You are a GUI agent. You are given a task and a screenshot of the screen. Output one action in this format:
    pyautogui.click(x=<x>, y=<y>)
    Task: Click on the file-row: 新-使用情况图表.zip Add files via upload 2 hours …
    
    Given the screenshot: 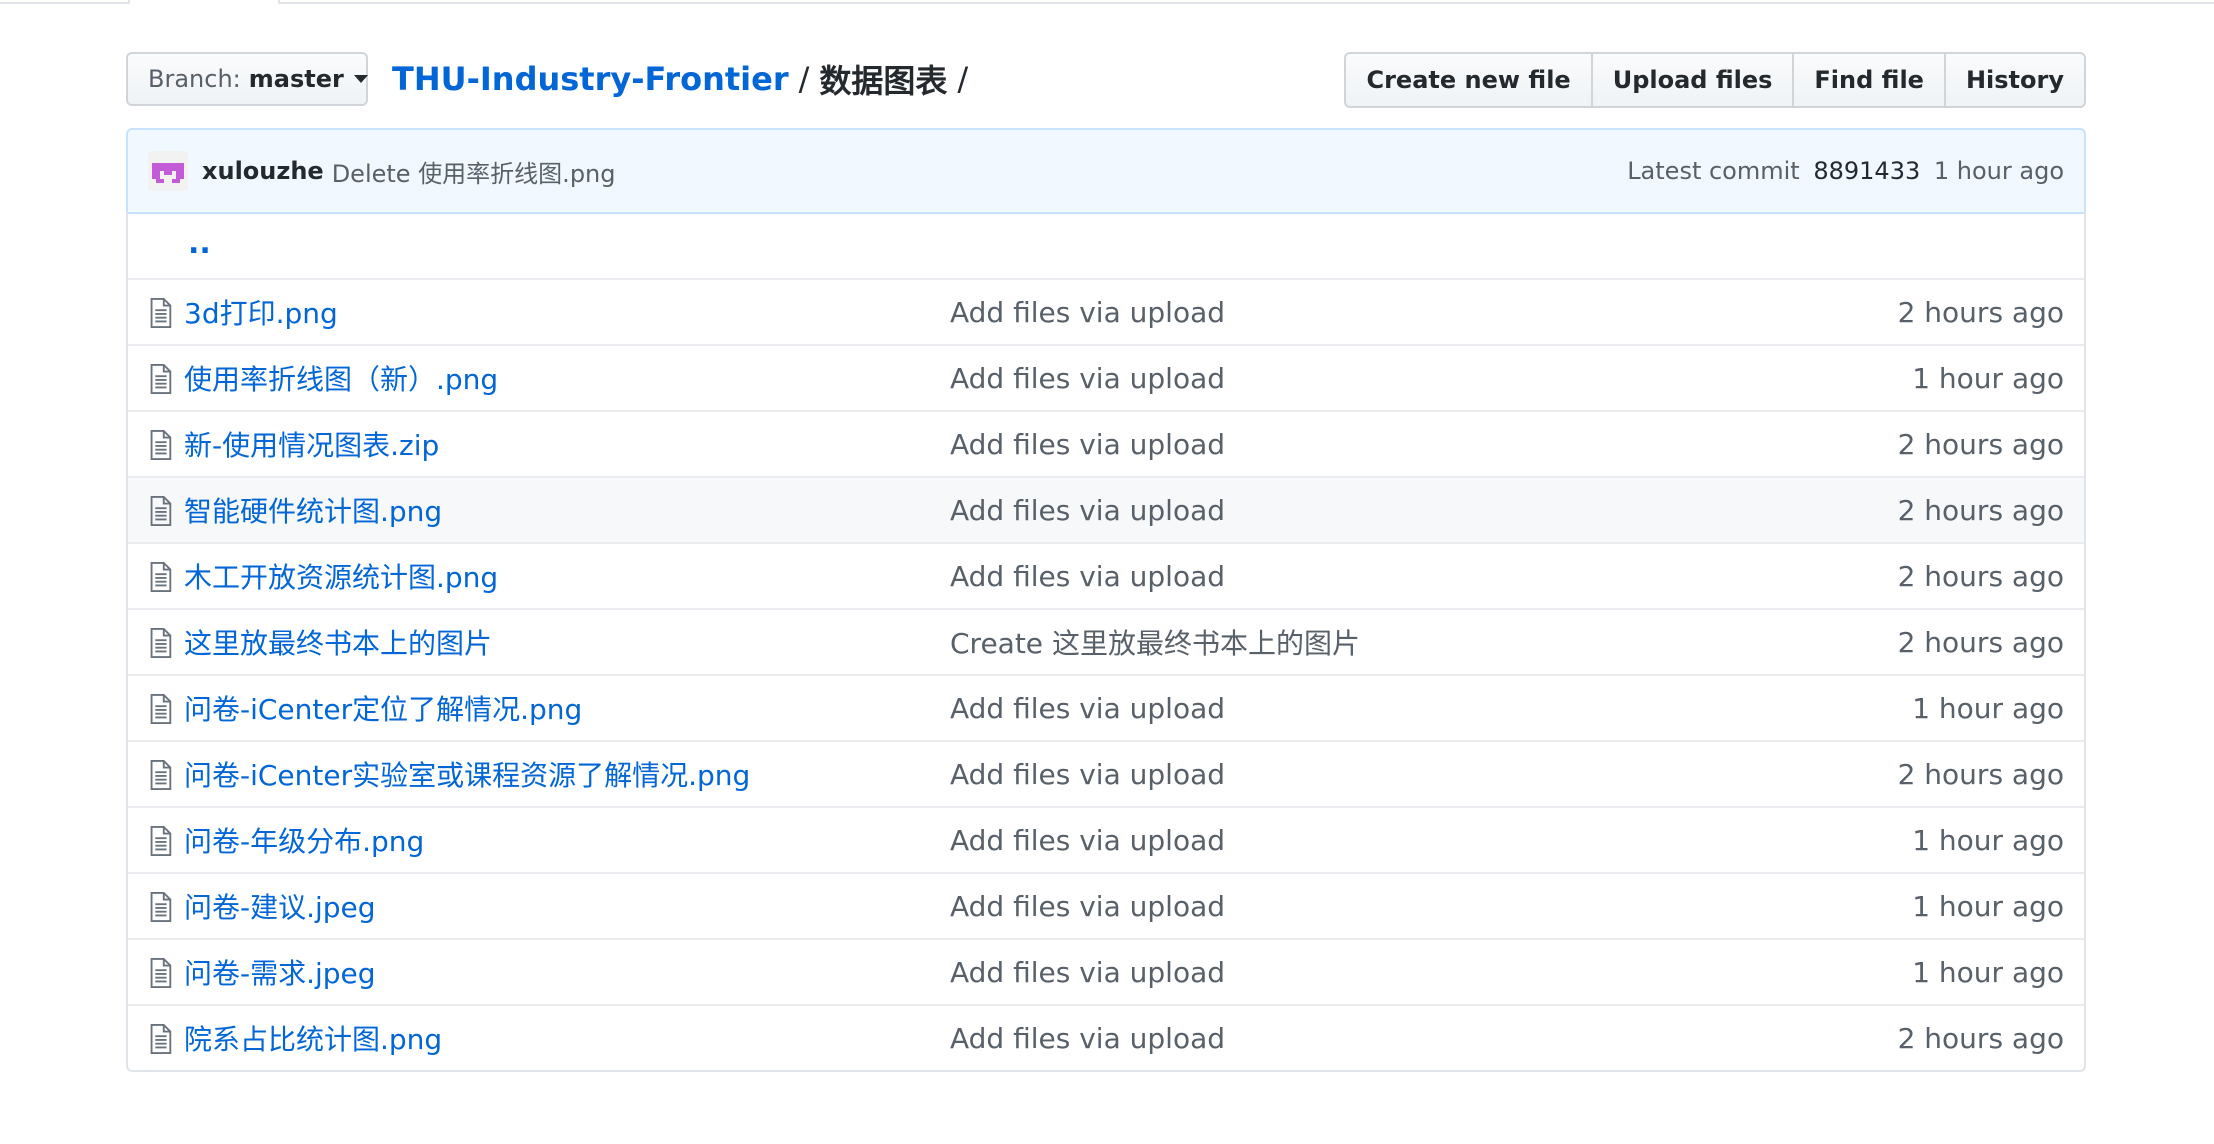 What is the action you would take?
    pyautogui.click(x=1106, y=443)
    